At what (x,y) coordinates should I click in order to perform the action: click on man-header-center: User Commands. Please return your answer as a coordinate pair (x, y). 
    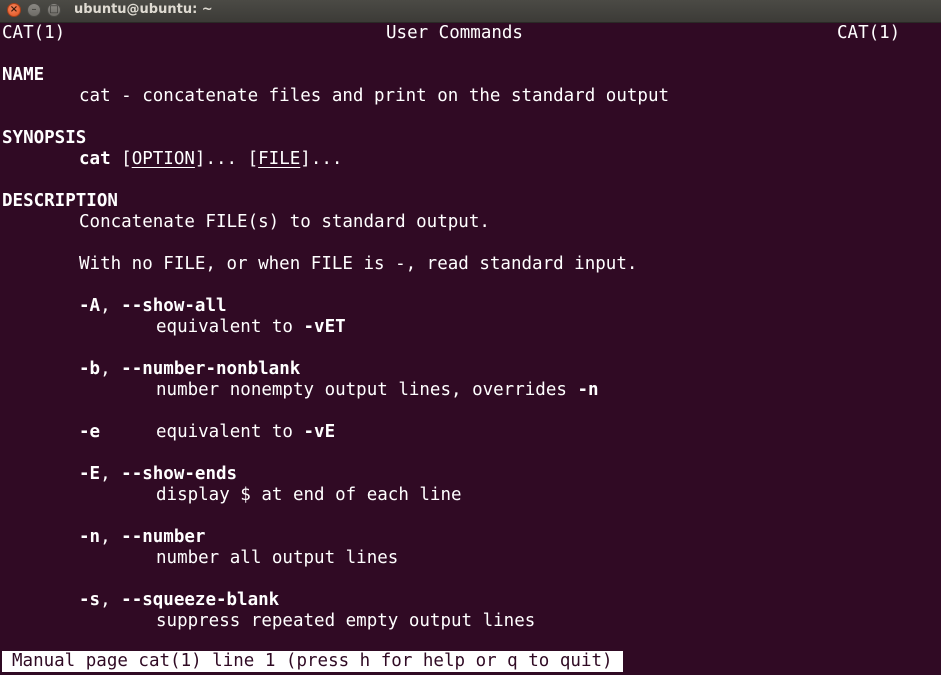
    Looking at the image, I should click on (454, 33).